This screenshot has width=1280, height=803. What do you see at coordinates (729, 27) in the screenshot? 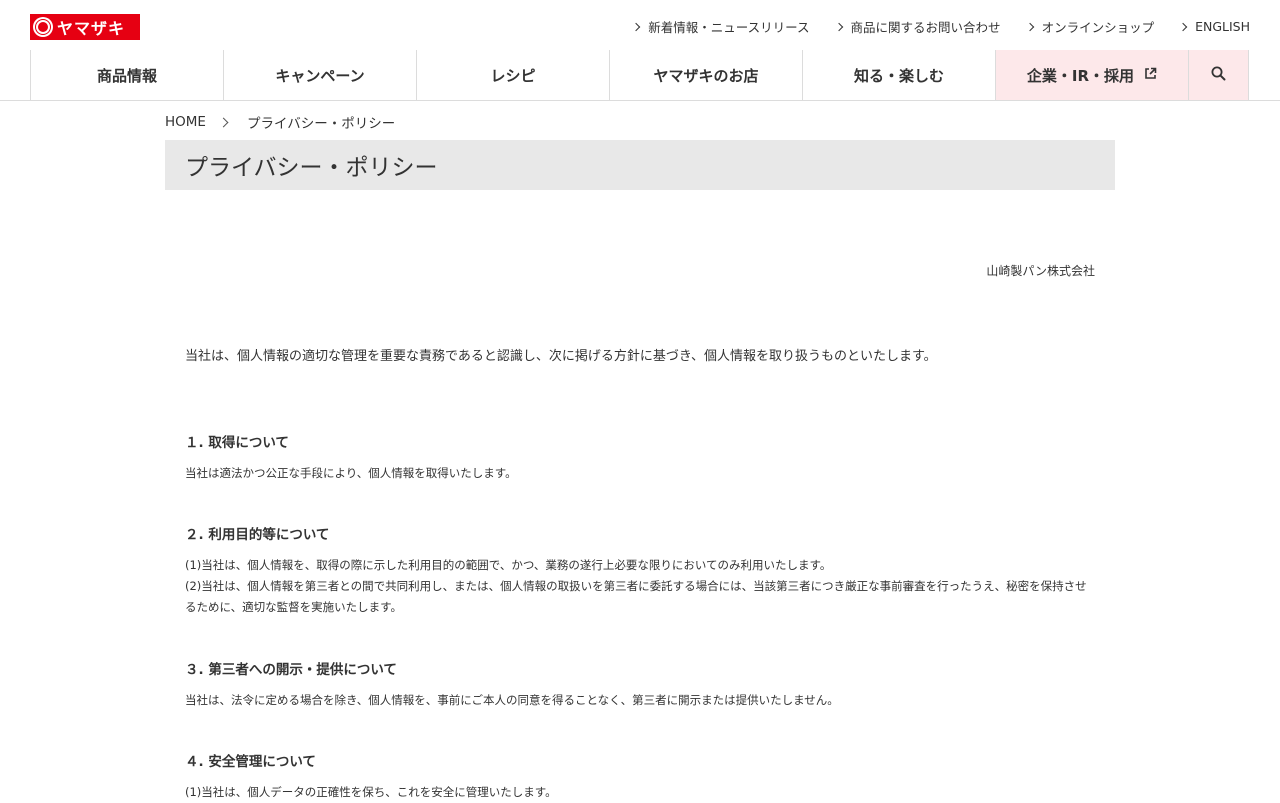
I see `news-link-label: 新着情報・ニュースリリース` at bounding box center [729, 27].